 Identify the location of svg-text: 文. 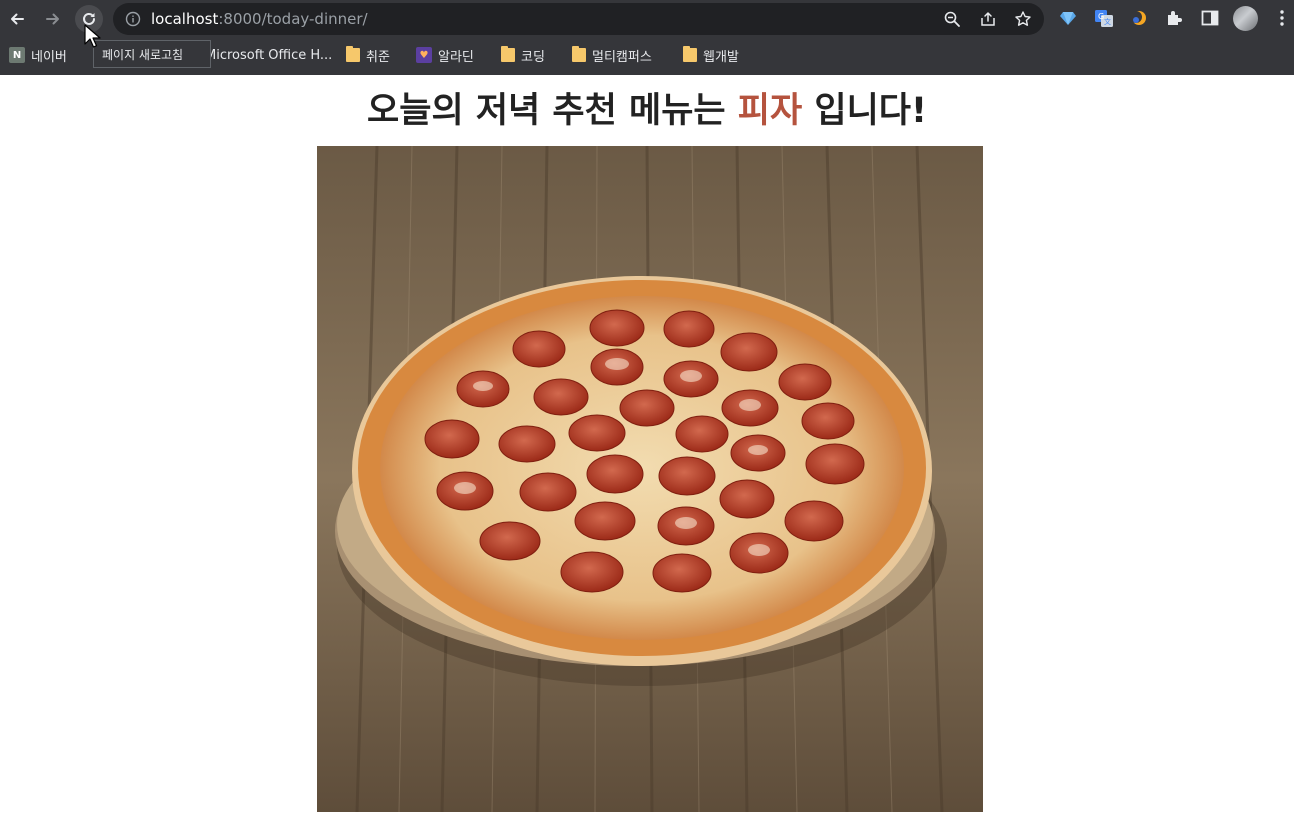
(1107, 21).